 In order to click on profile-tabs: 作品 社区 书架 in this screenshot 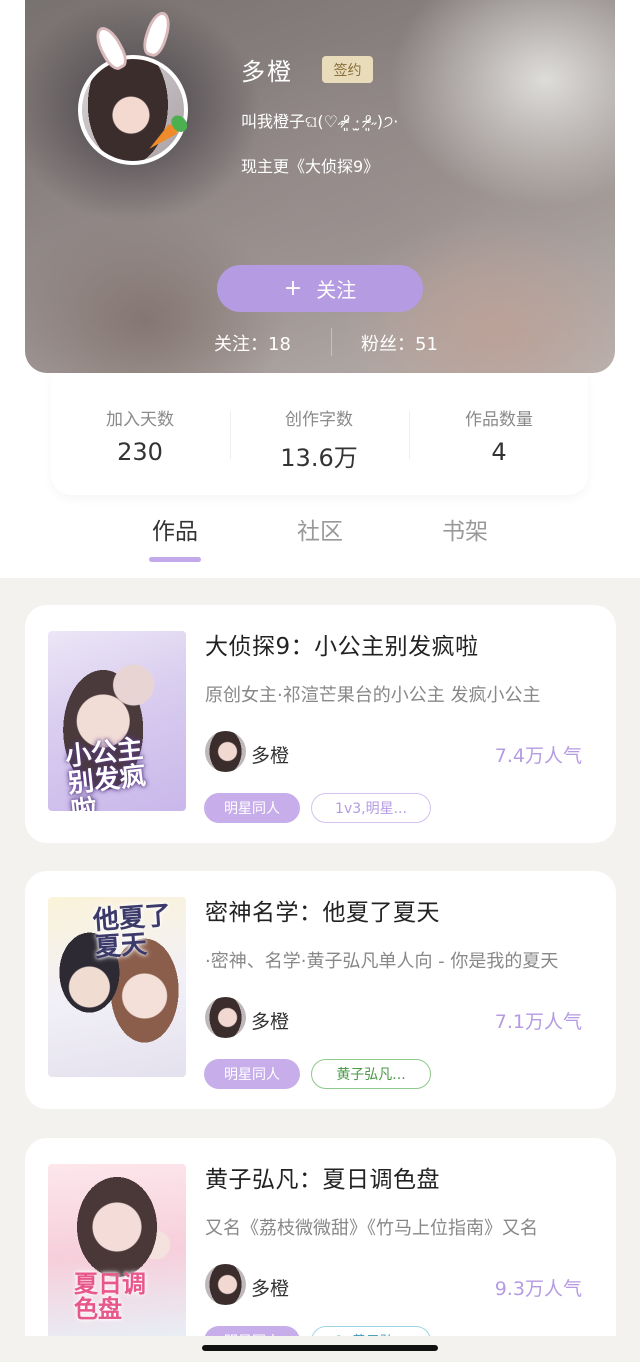, I will do `click(320, 542)`.